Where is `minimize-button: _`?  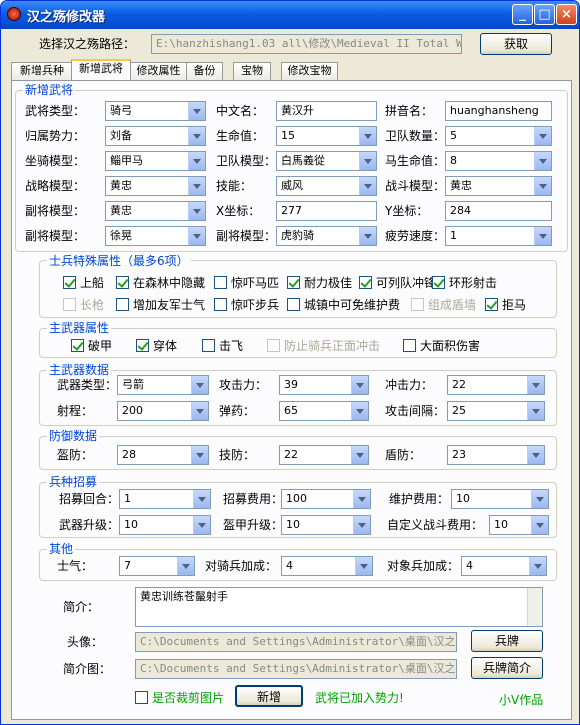 minimize-button: _ is located at coordinates (522, 14).